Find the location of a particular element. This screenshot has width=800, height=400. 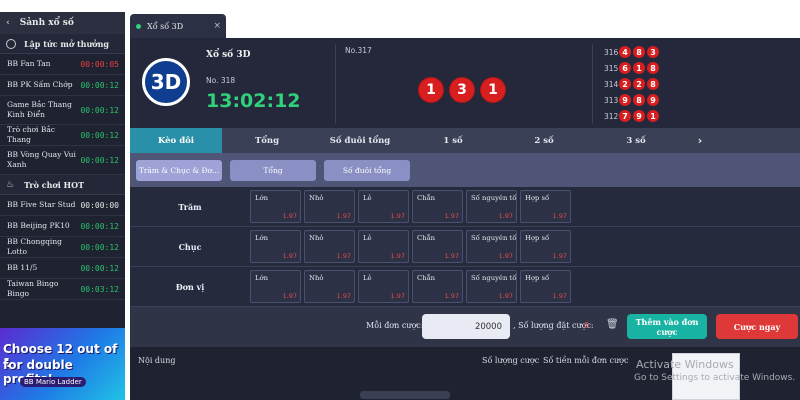

history-ball: 3 is located at coordinates (653, 52).